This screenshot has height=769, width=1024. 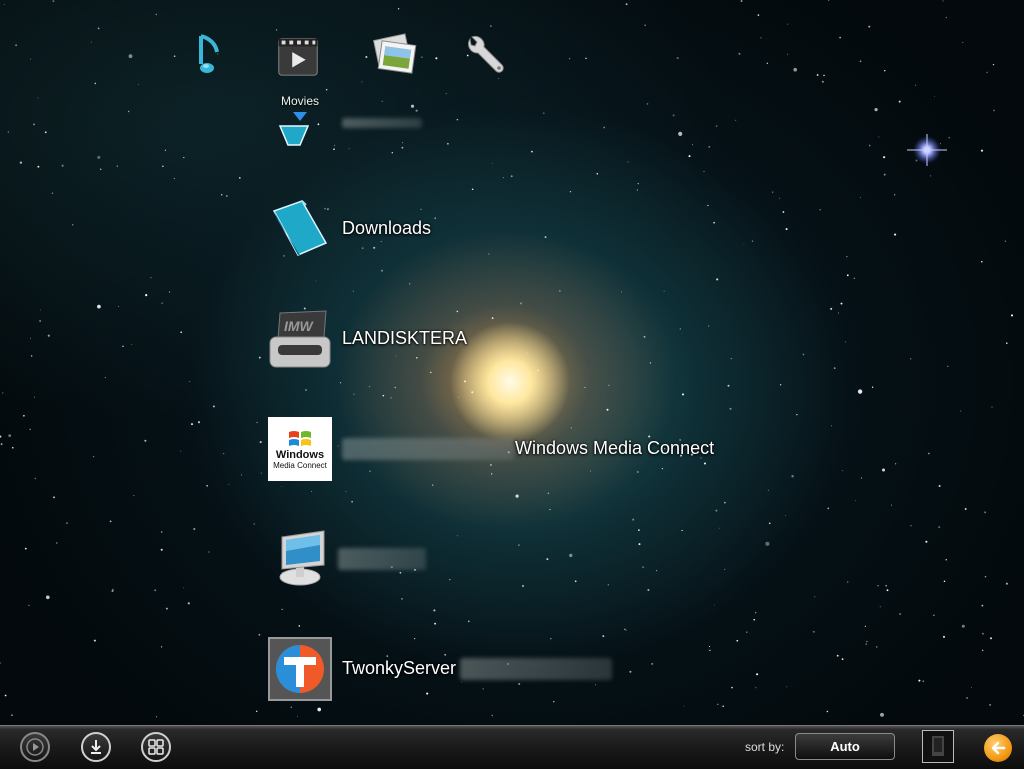 What do you see at coordinates (300, 228) in the screenshot?
I see `downloads-folder-icon` at bounding box center [300, 228].